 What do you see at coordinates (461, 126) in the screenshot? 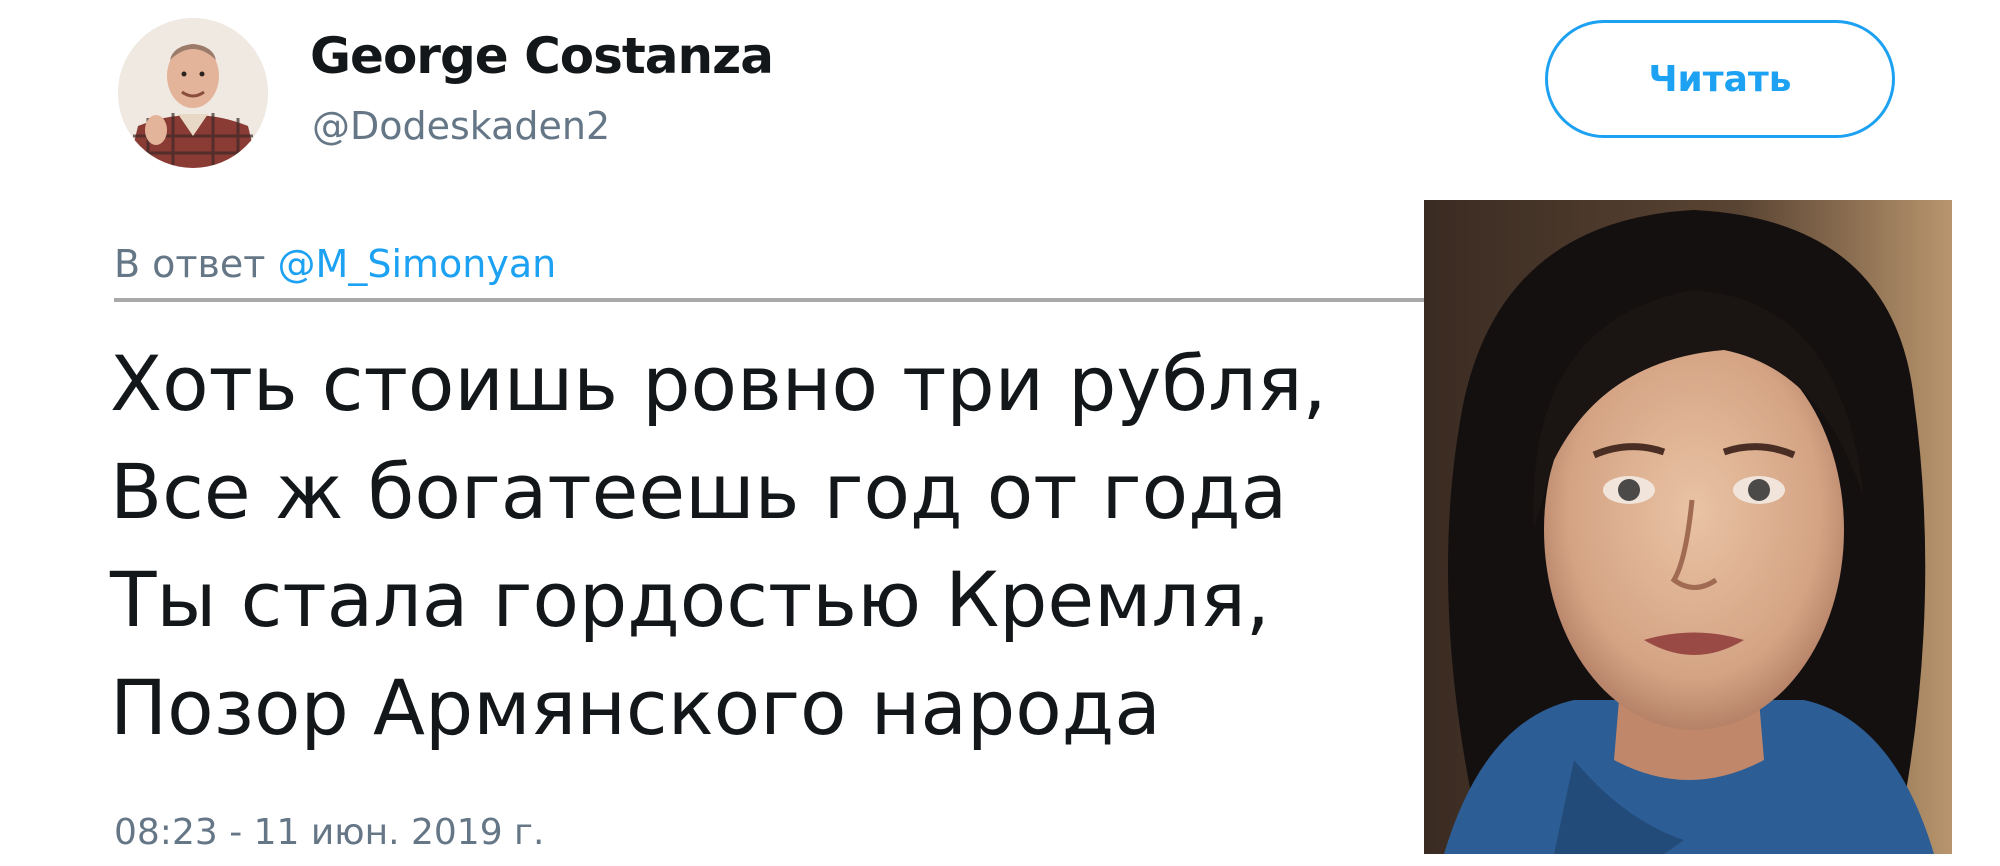
I see `user-handle: @Dodeskaden2` at bounding box center [461, 126].